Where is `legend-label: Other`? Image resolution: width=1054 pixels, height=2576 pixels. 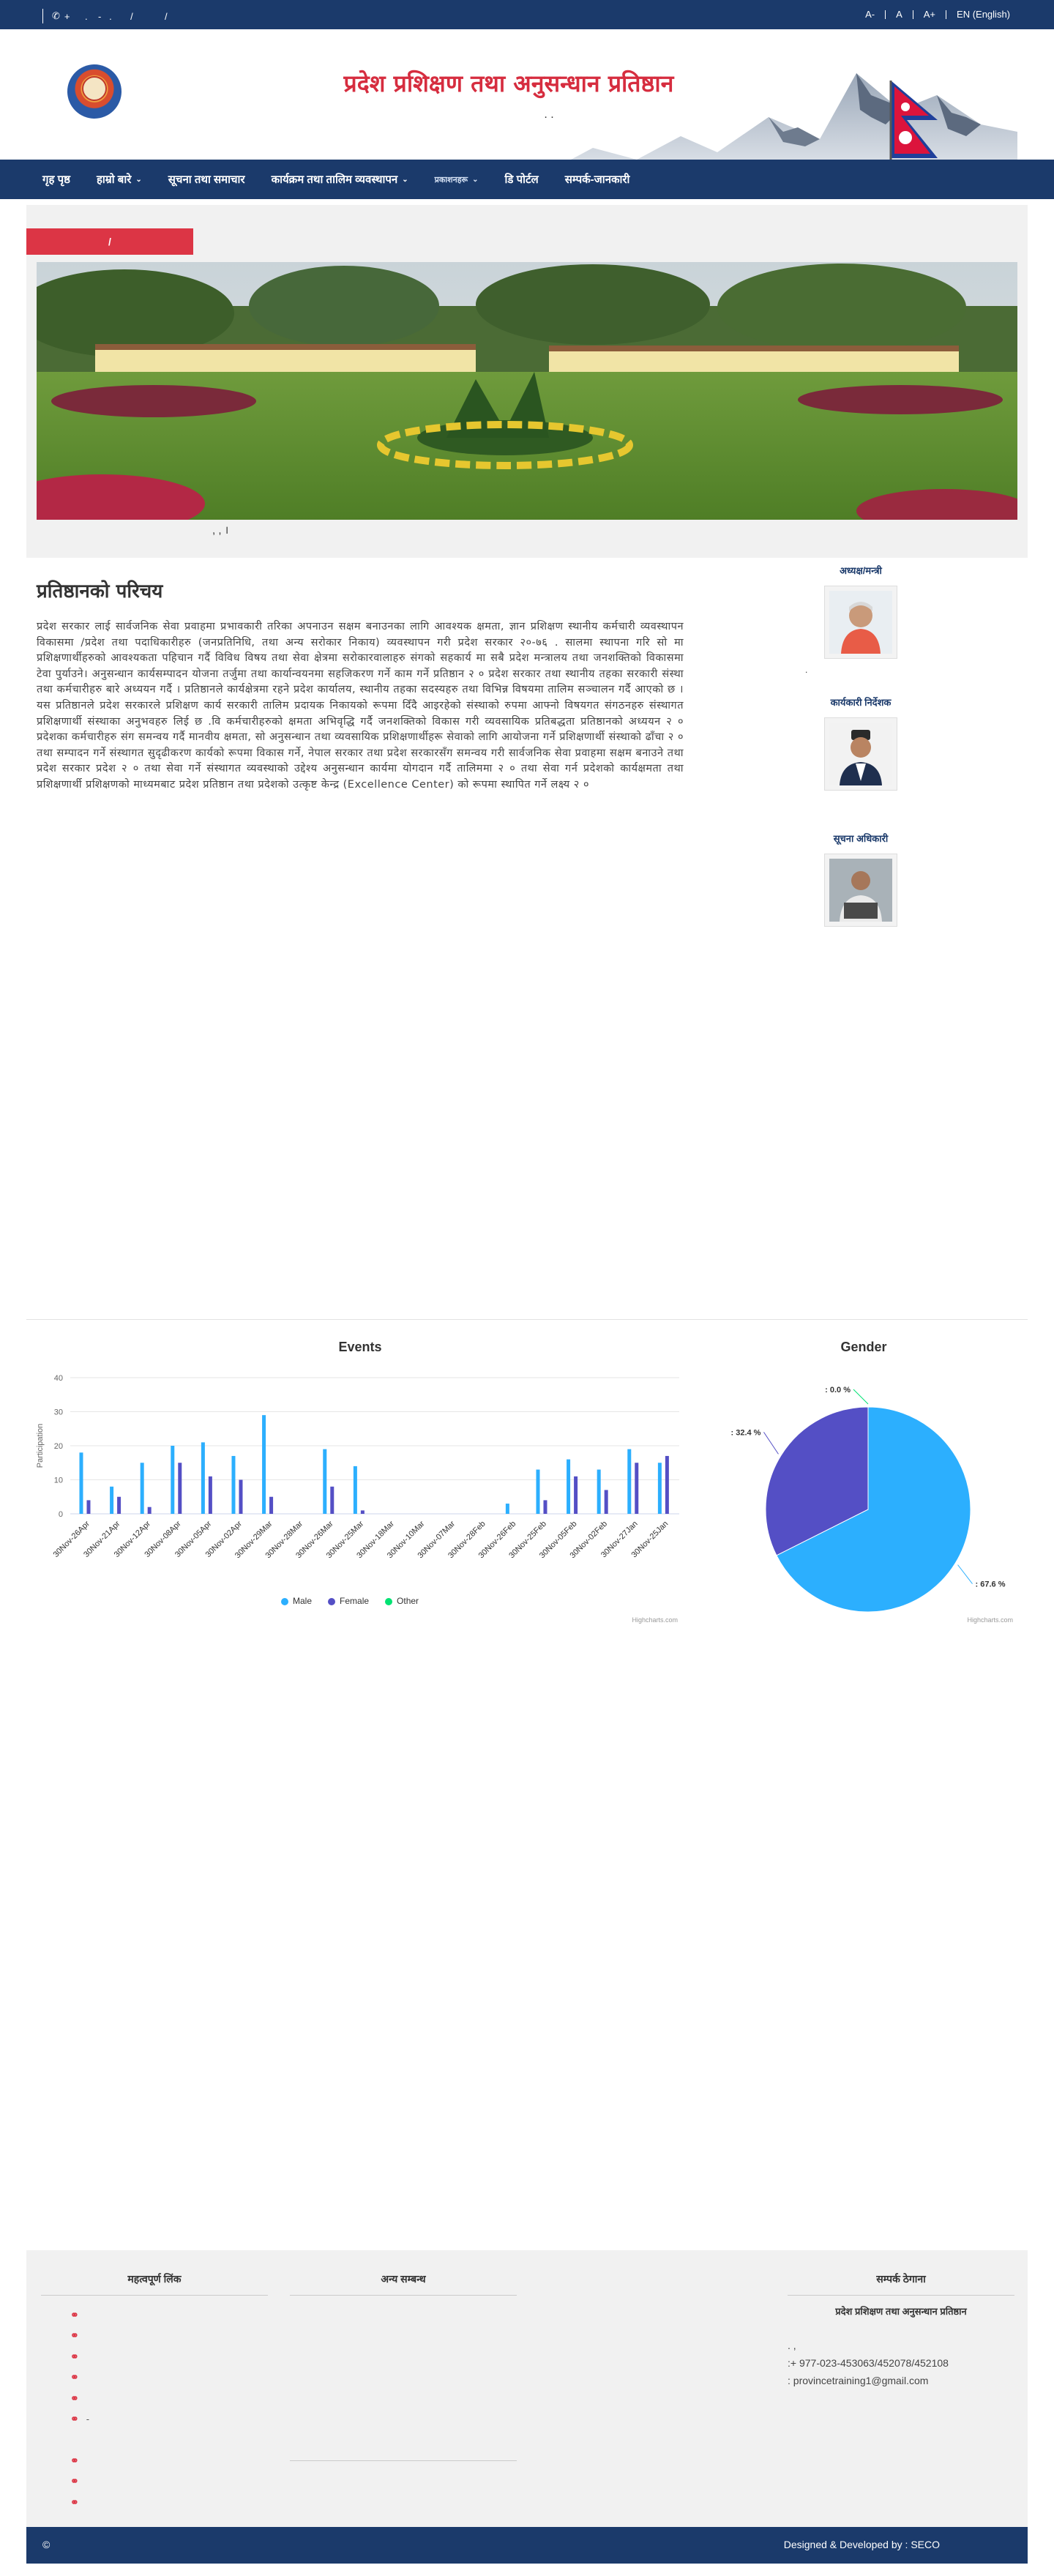
legend-label: Other is located at coordinates (408, 1601).